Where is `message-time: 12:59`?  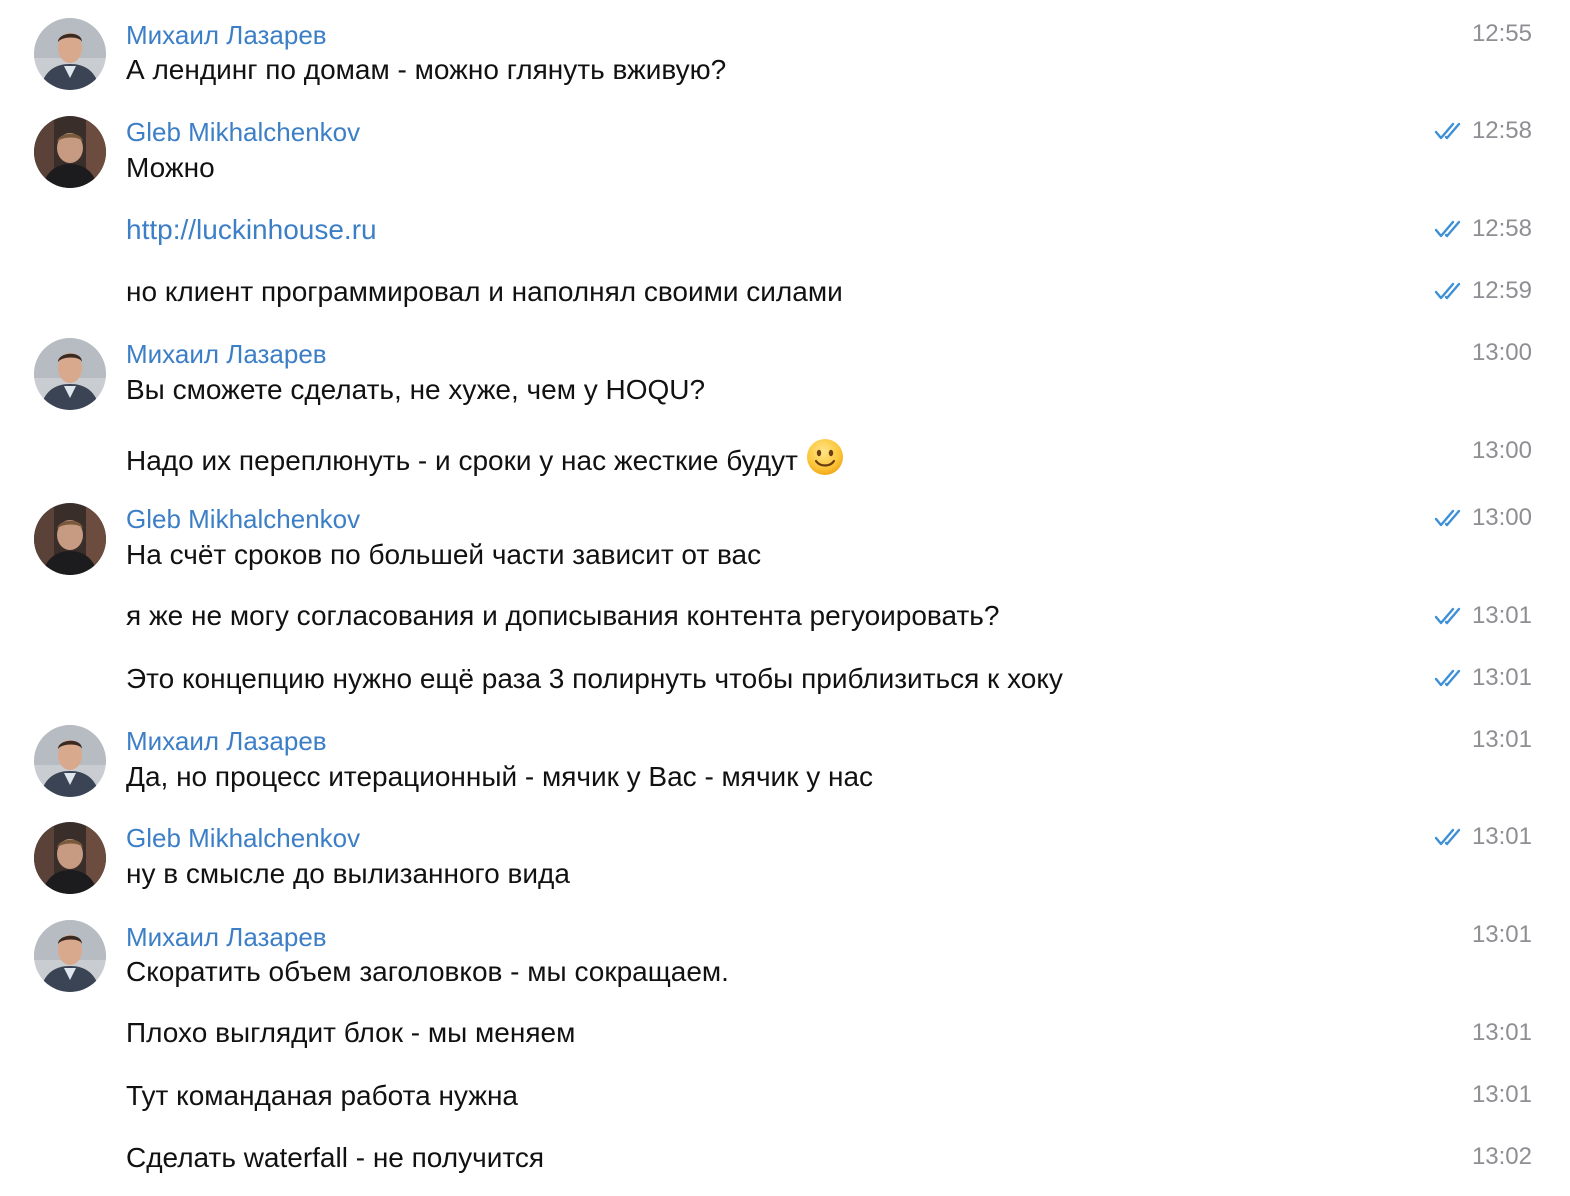 message-time: 12:59 is located at coordinates (1501, 290).